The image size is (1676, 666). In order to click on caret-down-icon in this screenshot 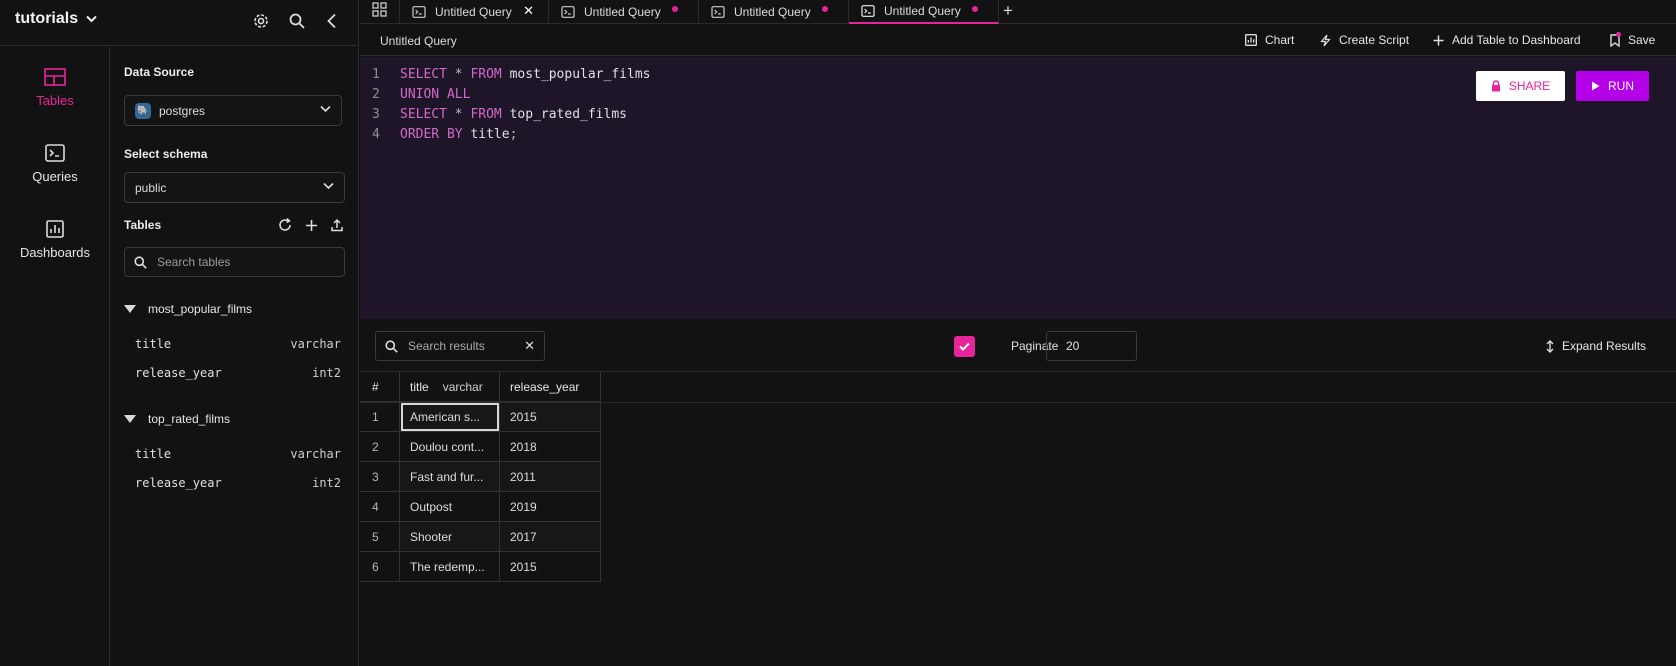, I will do `click(130, 419)`.